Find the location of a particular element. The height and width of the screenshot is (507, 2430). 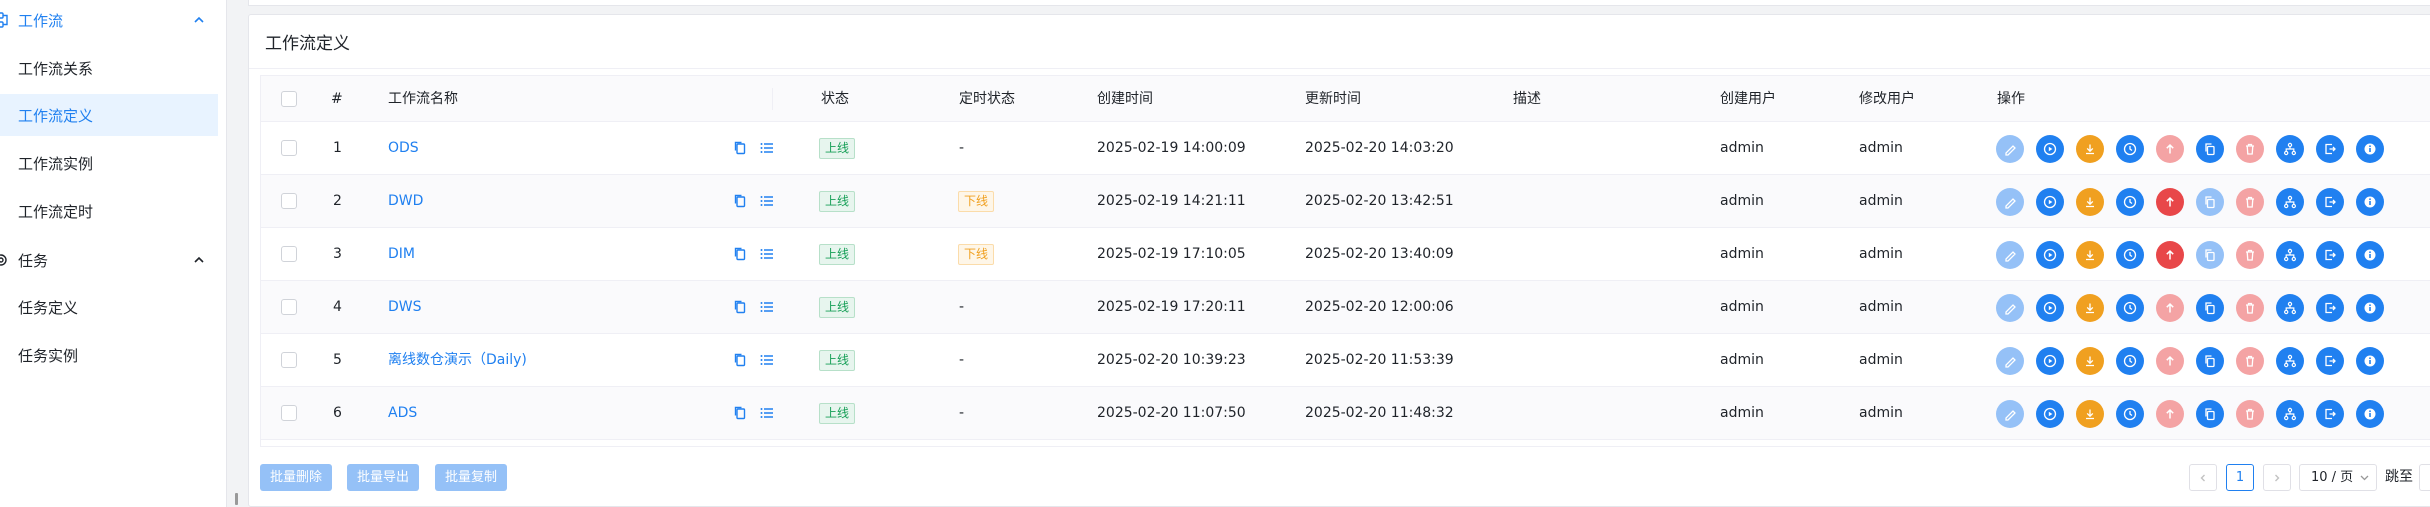

prev-page-button is located at coordinates (2203, 477).